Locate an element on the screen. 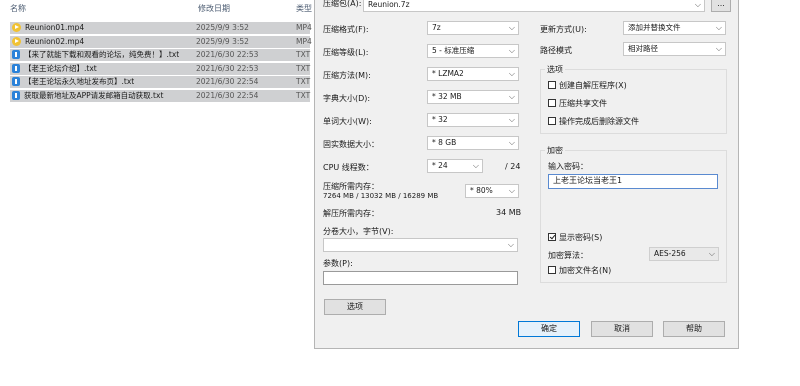 Image resolution: width=800 pixels, height=386 pixels. cpu-total: / 24 is located at coordinates (513, 166).